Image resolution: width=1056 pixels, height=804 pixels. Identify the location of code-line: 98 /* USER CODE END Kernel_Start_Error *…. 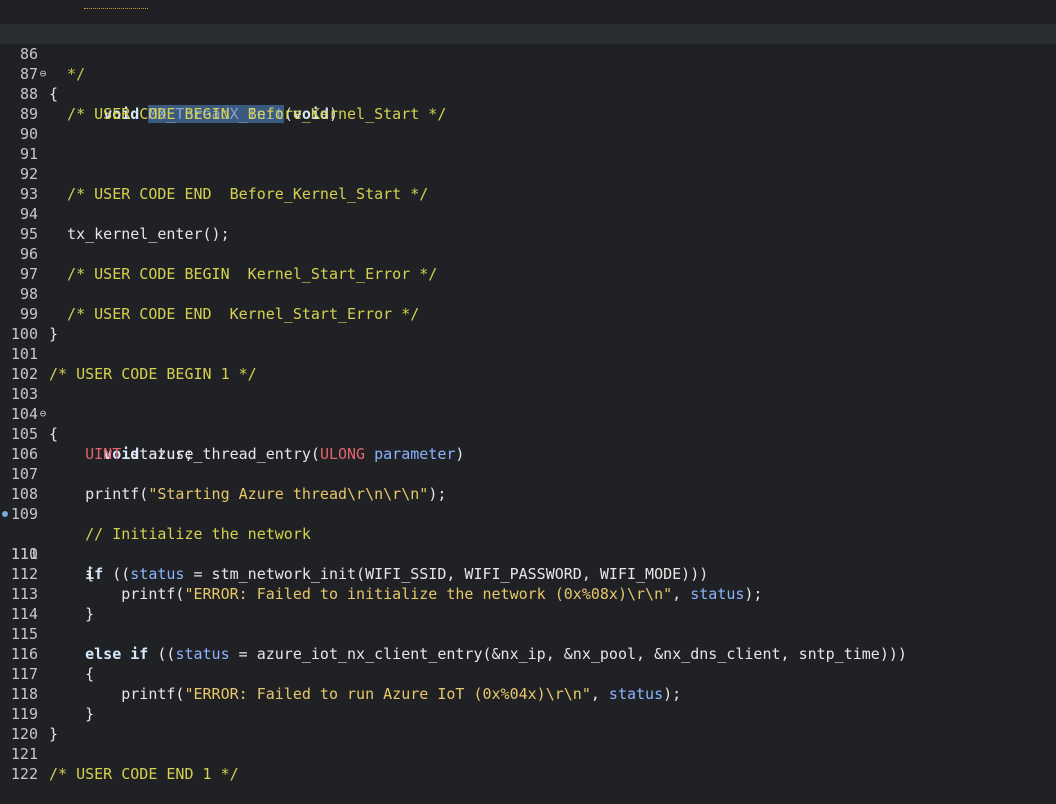
(528, 293).